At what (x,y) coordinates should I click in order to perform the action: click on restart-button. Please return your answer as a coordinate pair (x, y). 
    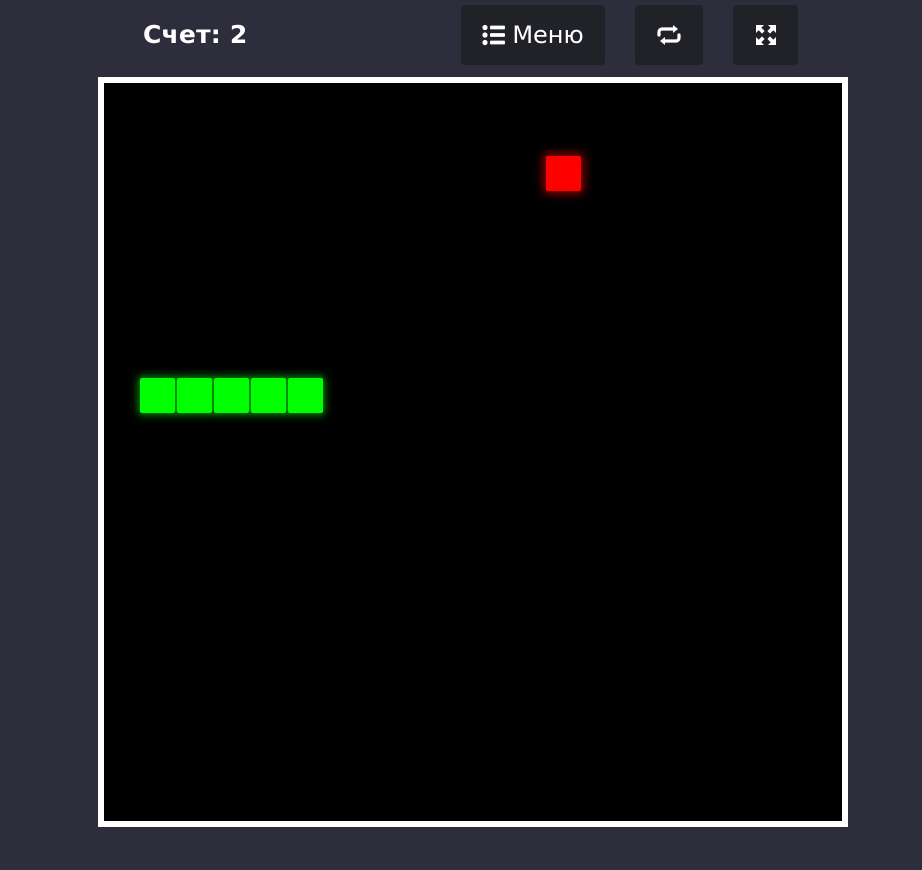
    Looking at the image, I should click on (669, 35).